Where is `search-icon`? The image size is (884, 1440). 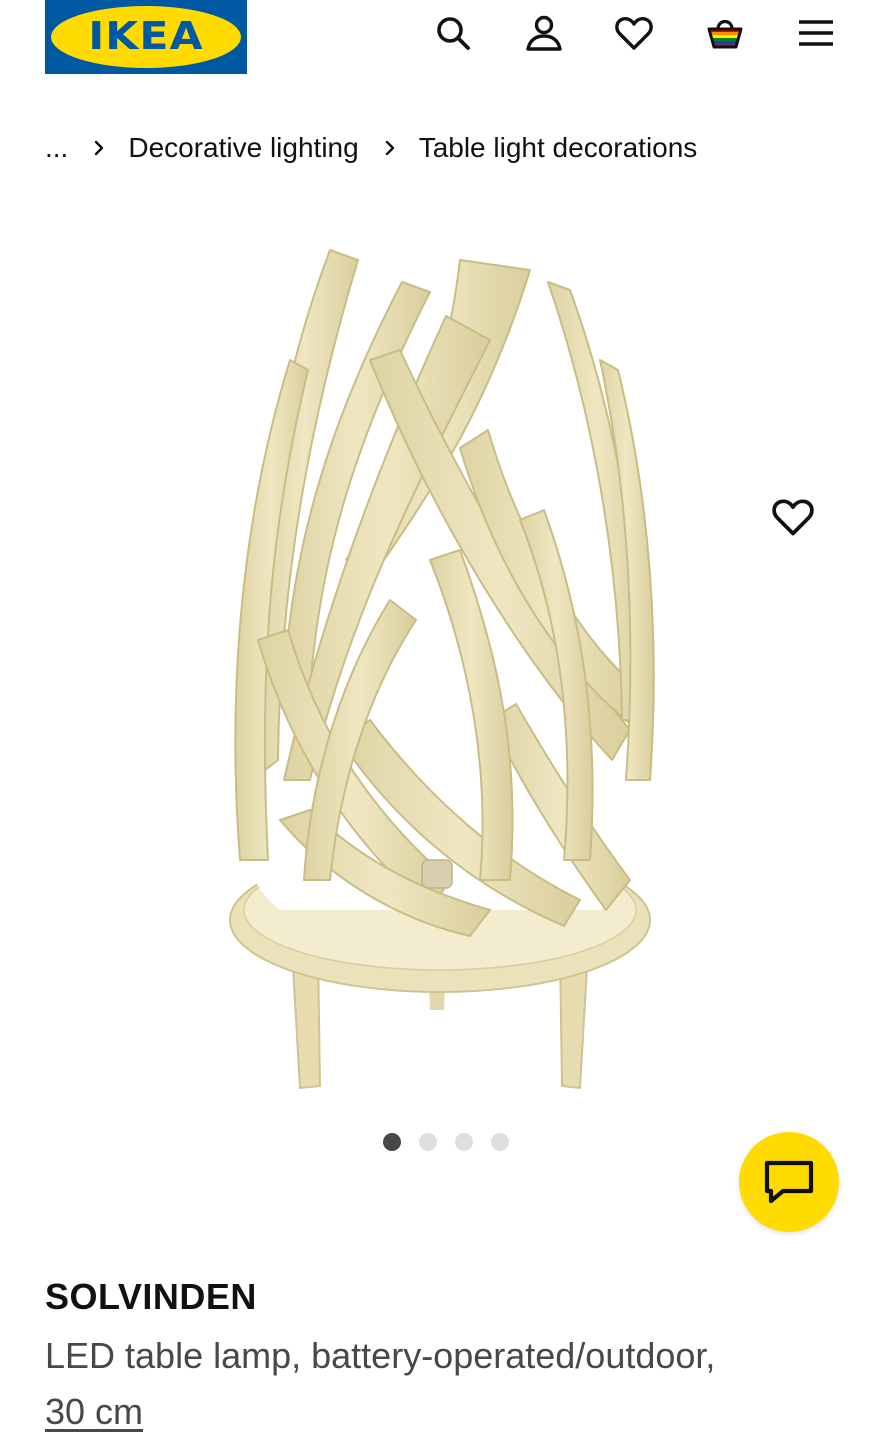 search-icon is located at coordinates (453, 33).